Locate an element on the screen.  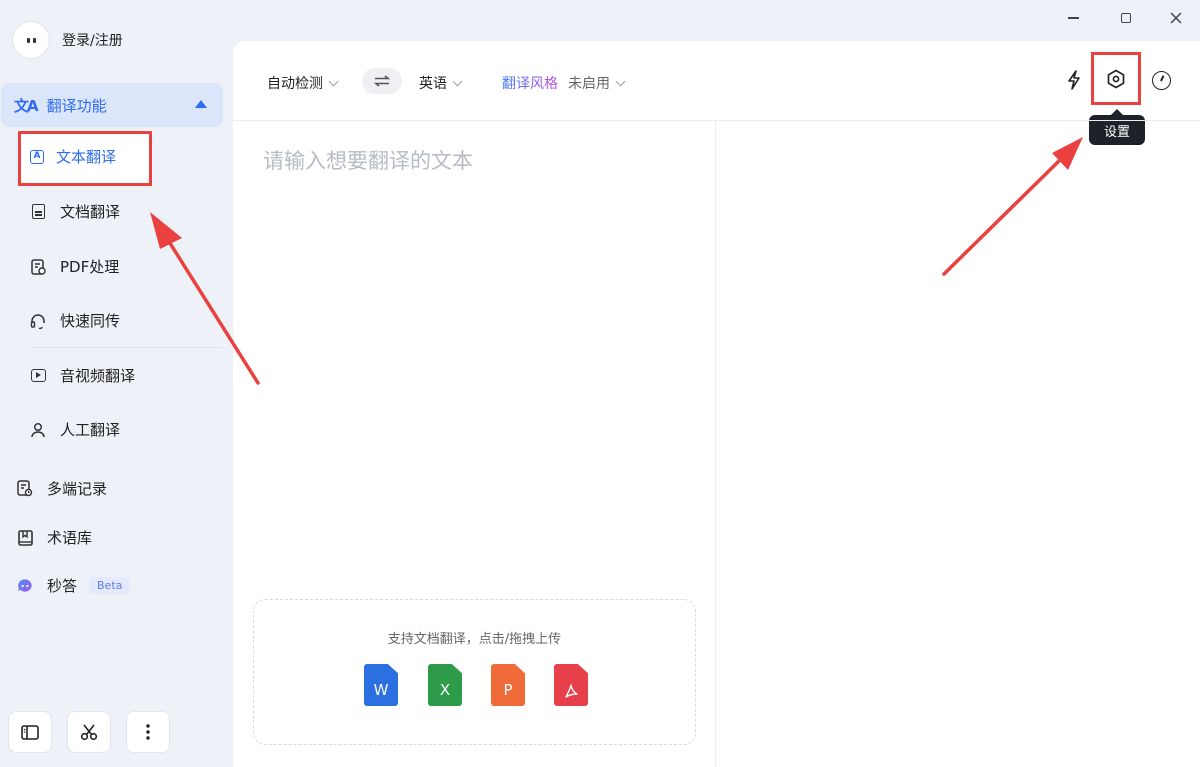
person-icon is located at coordinates (38, 430).